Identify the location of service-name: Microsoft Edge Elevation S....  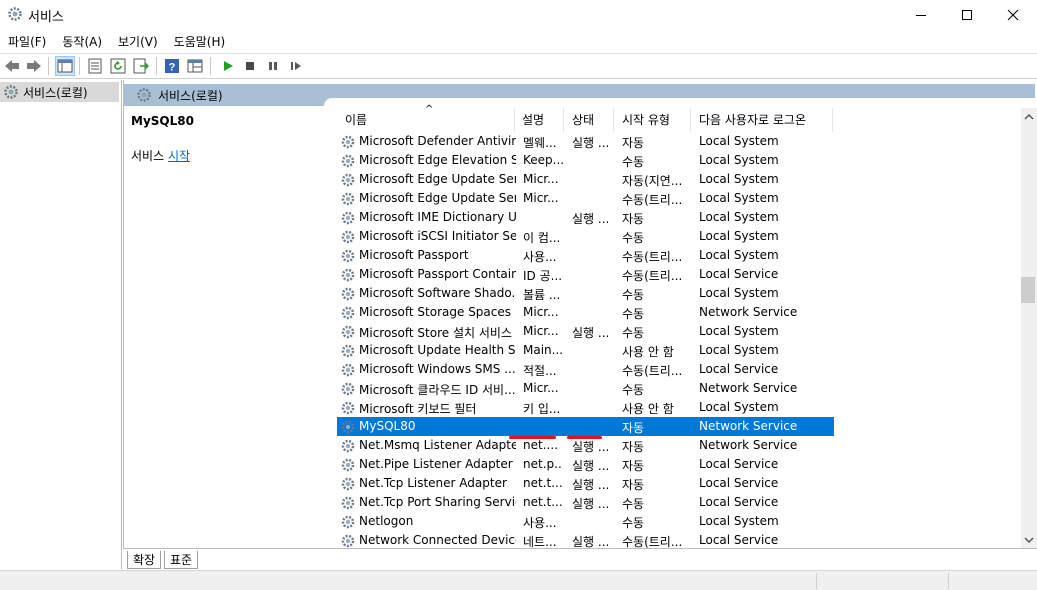
(437, 160).